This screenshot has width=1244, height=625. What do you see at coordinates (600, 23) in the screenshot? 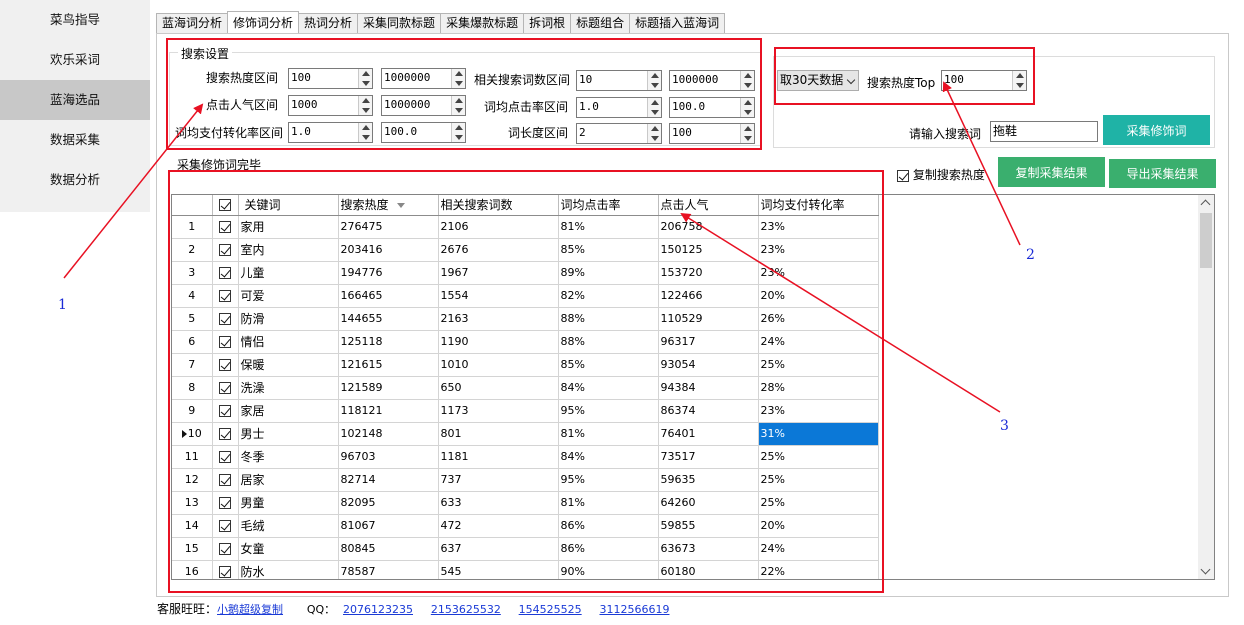
I see `tab-title-combine: 标题组合` at bounding box center [600, 23].